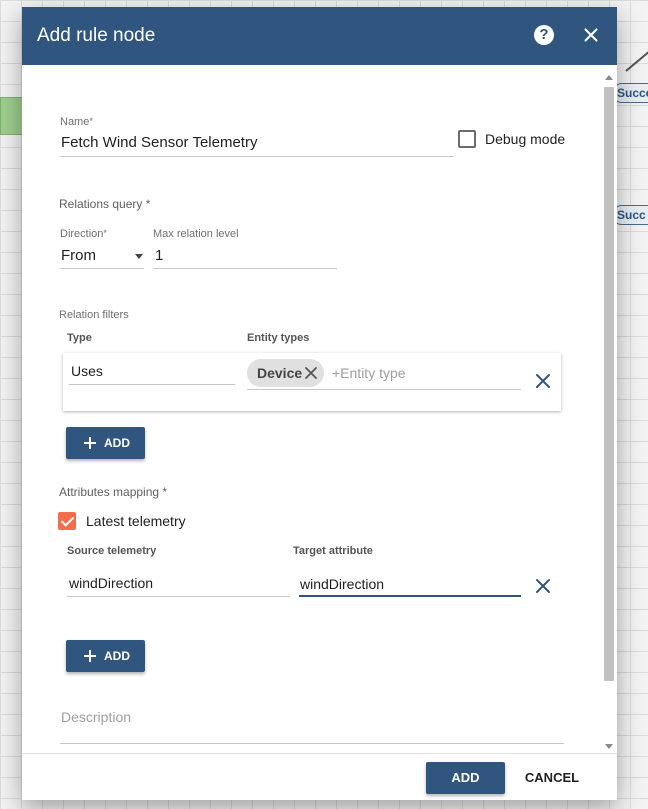  Describe the element at coordinates (96, 717) in the screenshot. I see `description-input: Description` at that location.